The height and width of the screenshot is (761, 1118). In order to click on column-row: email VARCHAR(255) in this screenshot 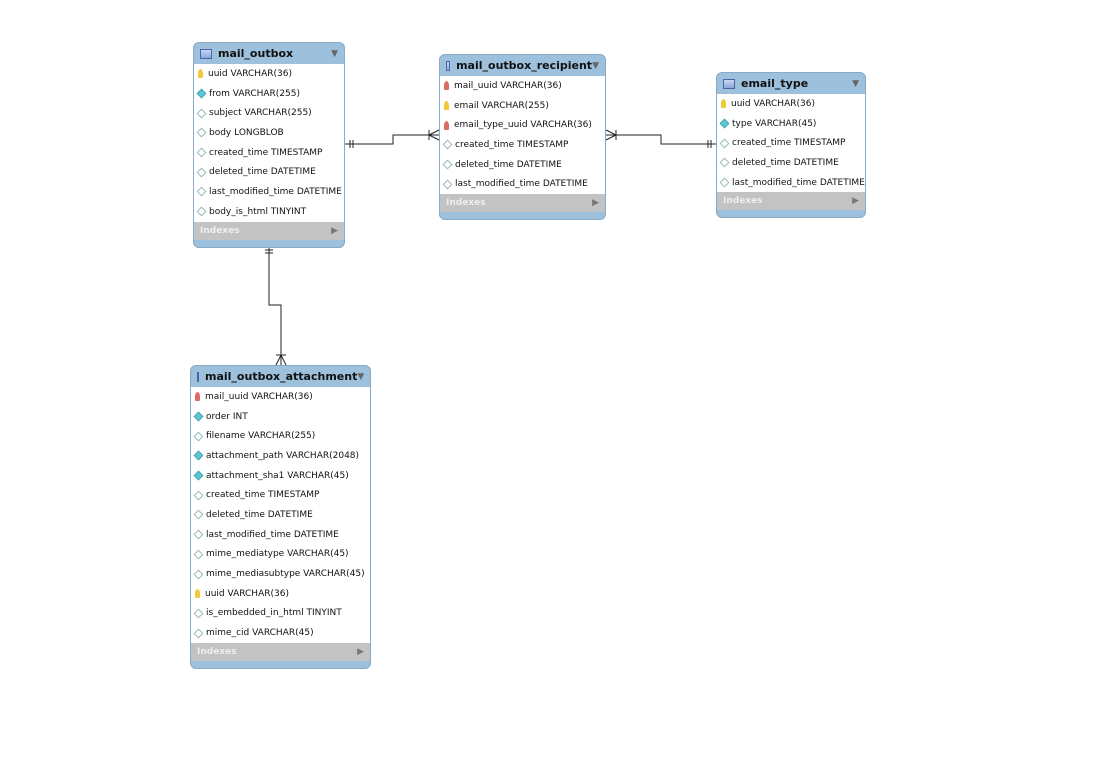, I will do `click(522, 106)`.